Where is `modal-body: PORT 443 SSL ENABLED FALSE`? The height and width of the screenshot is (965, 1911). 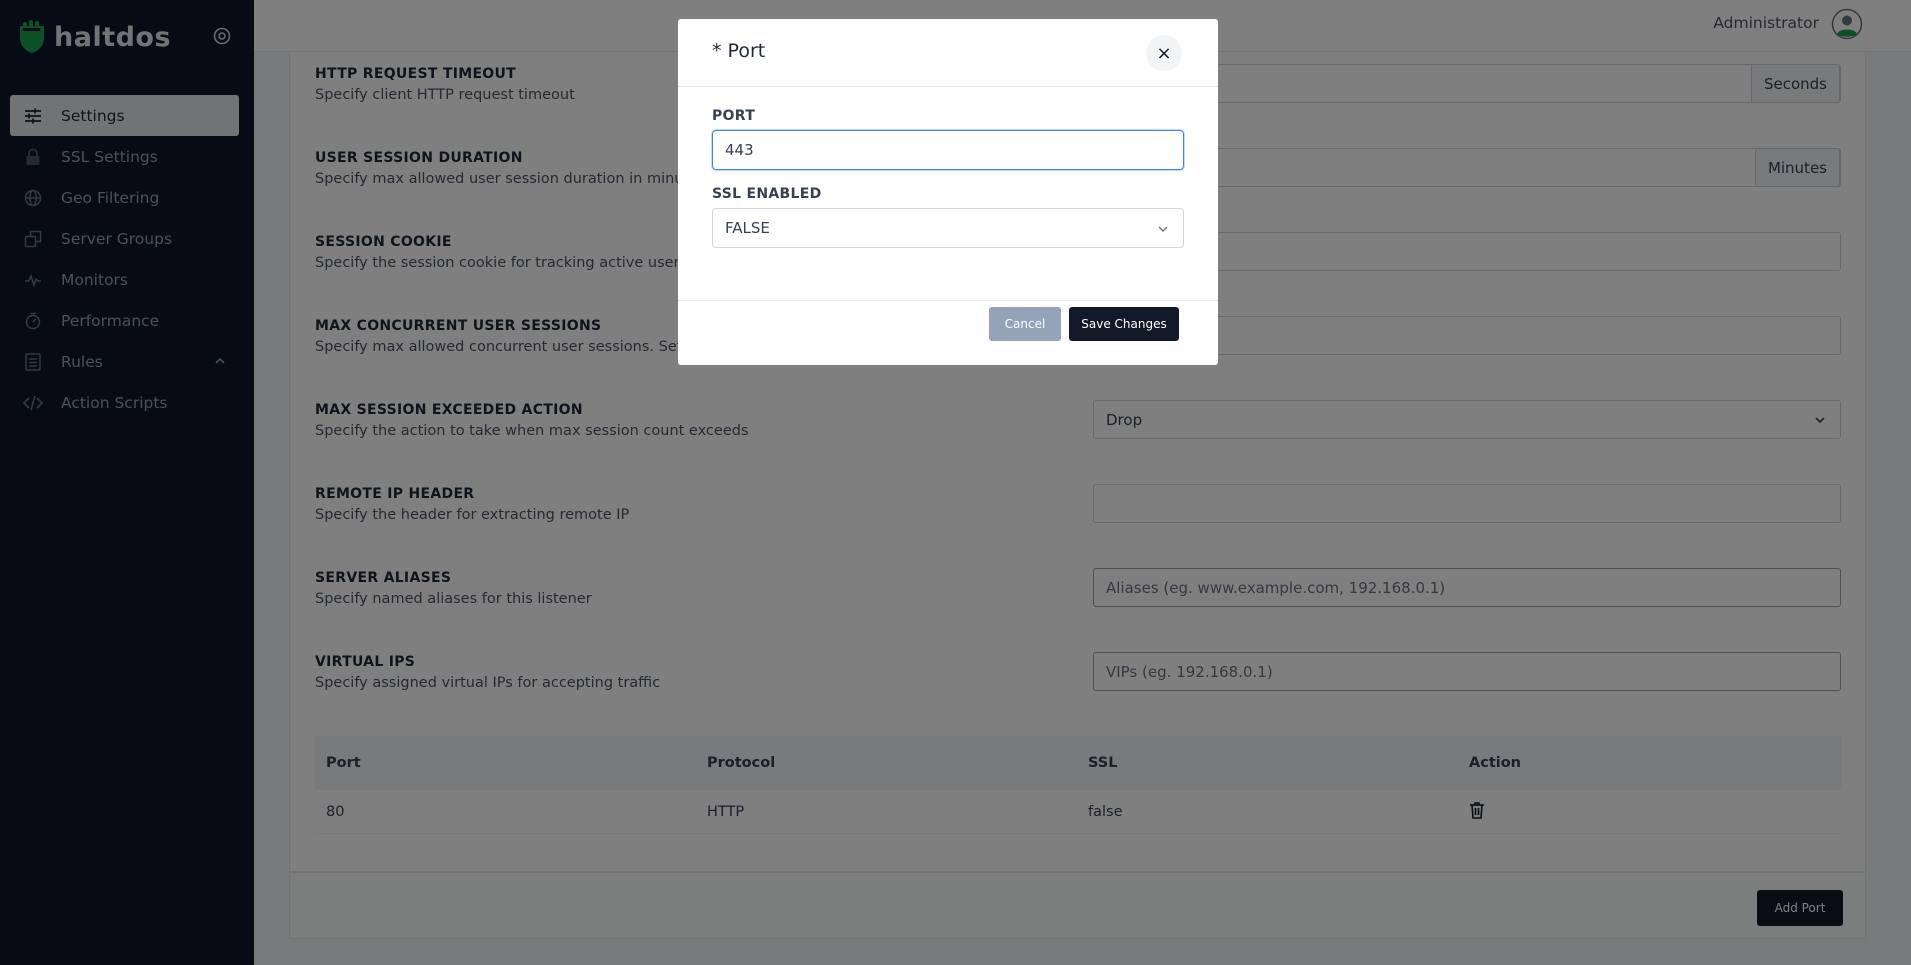
modal-body: PORT 443 SSL ENABLED FALSE is located at coordinates (948, 194).